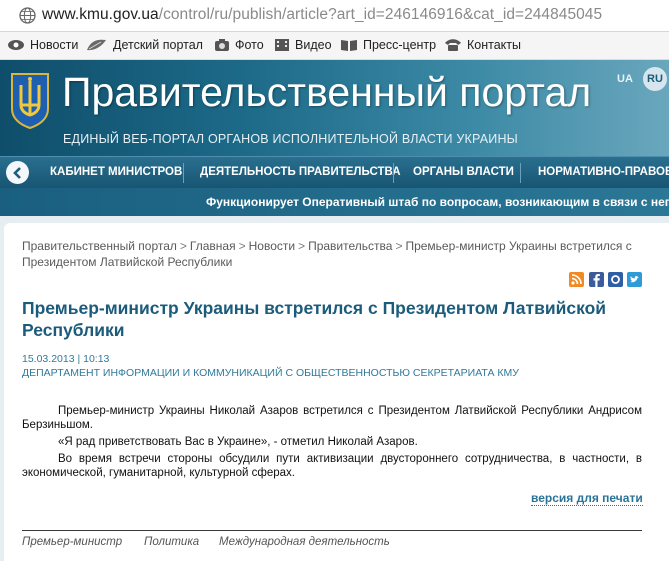 This screenshot has height=561, width=669. Describe the element at coordinates (350, 246) in the screenshot. I see `breadcrumb-link: Правительства` at that location.